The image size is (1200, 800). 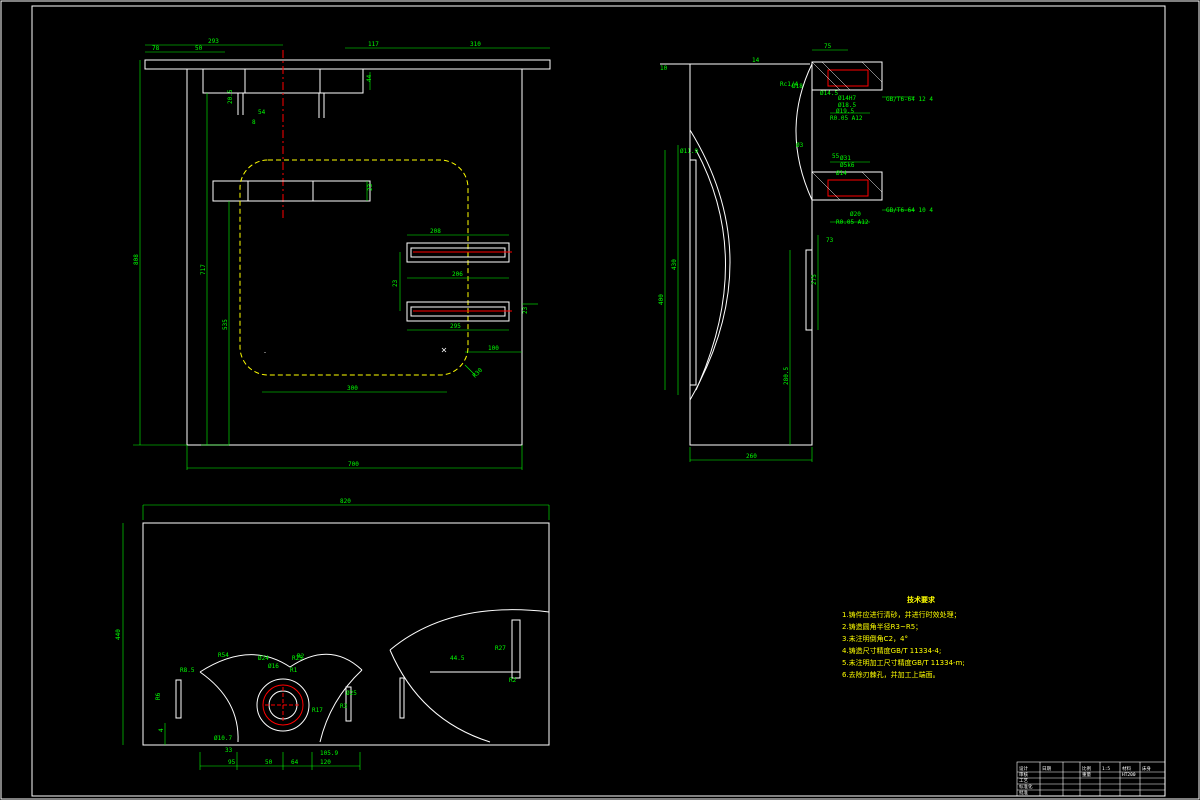 What do you see at coordinates (828, 46) in the screenshot?
I see `dimension-label: 75` at bounding box center [828, 46].